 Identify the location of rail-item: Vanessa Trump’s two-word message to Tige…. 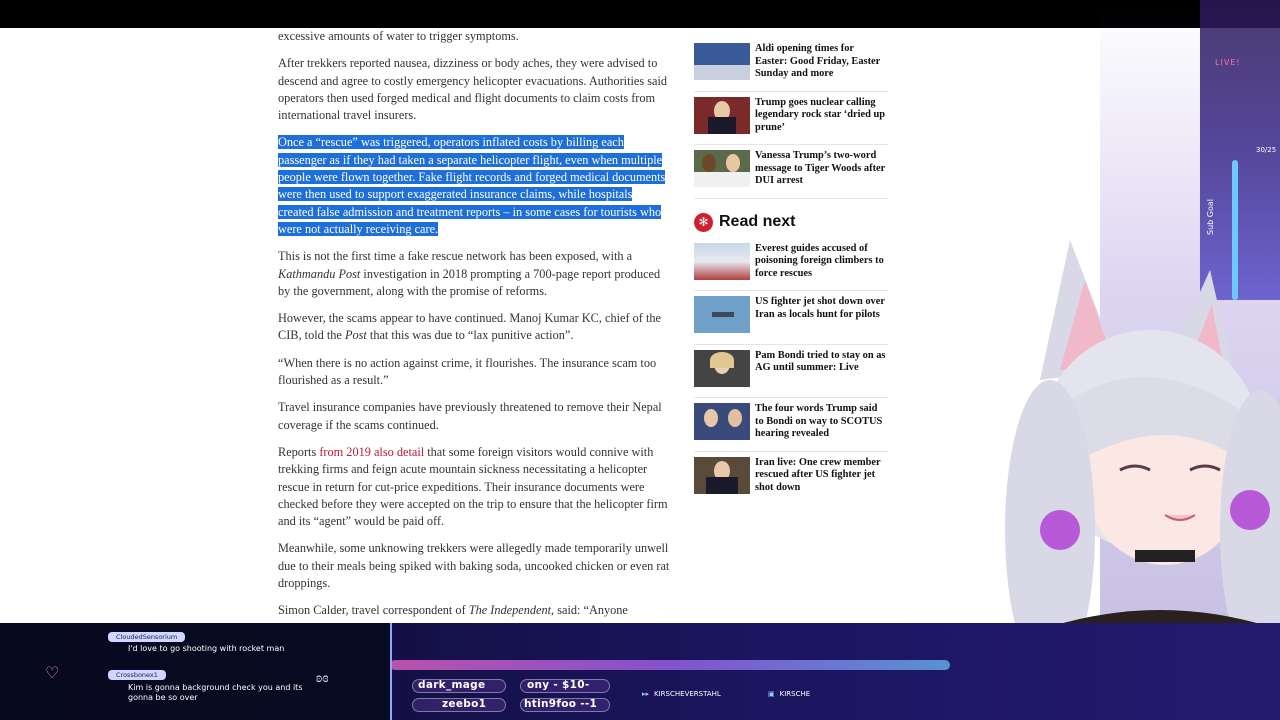
(791, 172).